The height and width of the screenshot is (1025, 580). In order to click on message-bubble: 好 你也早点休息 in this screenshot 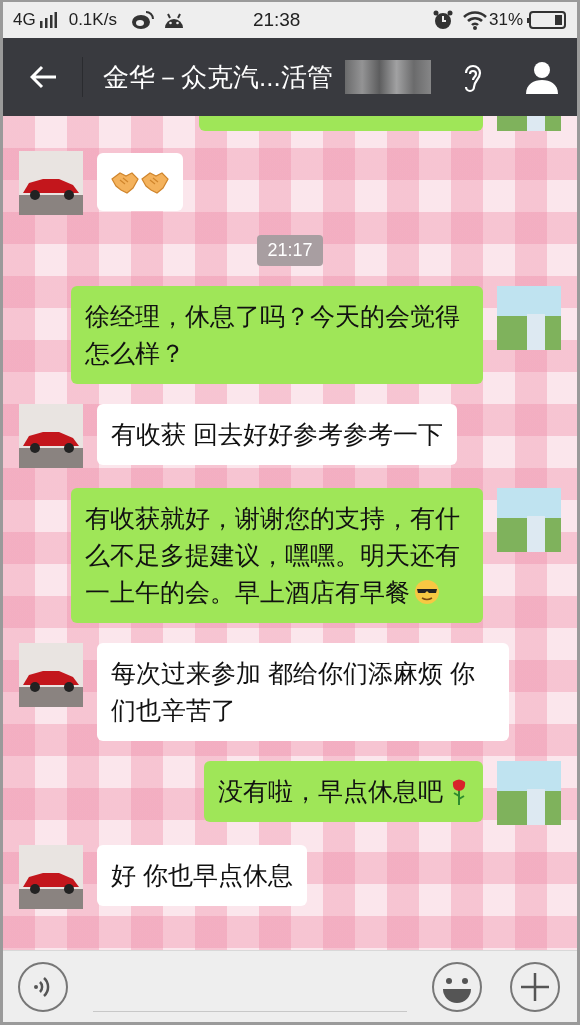, I will do `click(202, 875)`.